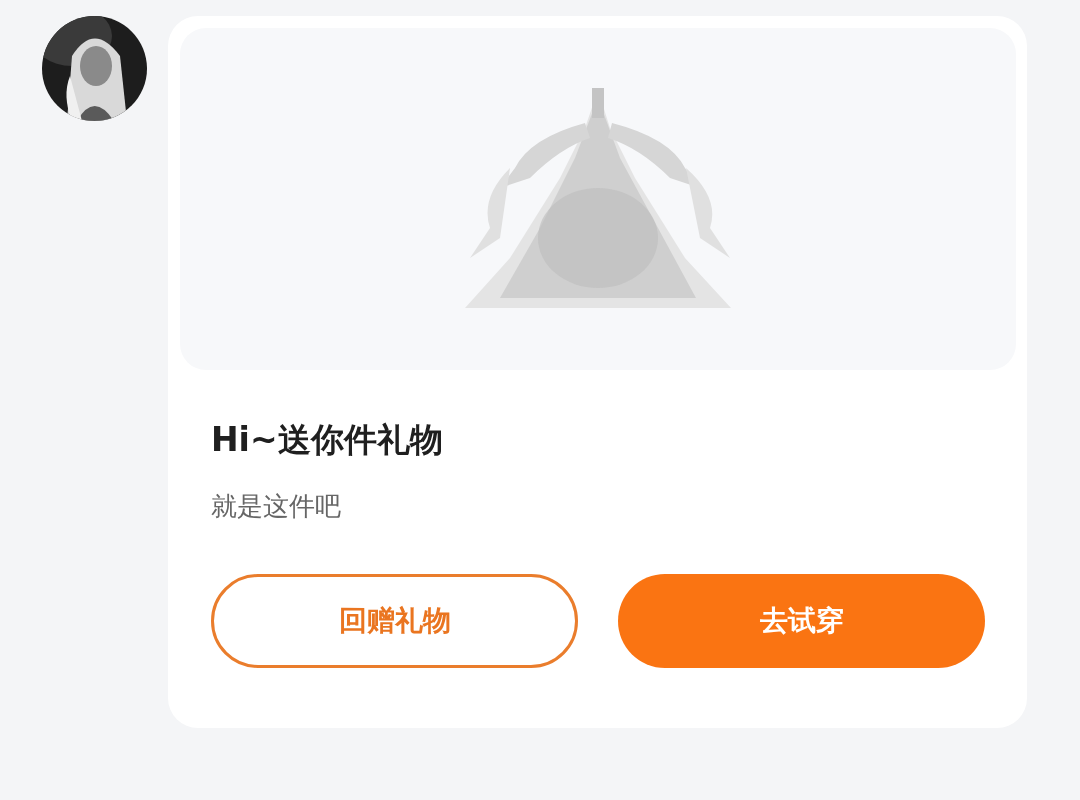 This screenshot has height=800, width=1080. I want to click on return-gift-button: 回赠礼物, so click(394, 621).